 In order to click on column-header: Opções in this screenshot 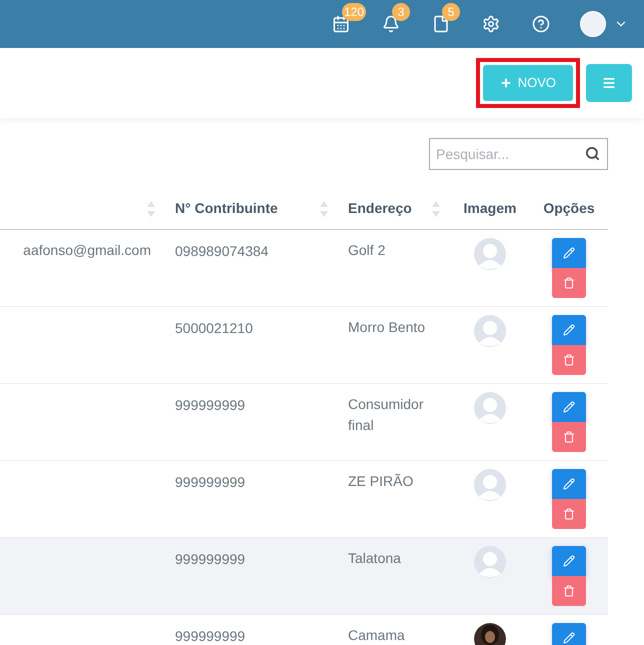, I will do `click(569, 208)`.